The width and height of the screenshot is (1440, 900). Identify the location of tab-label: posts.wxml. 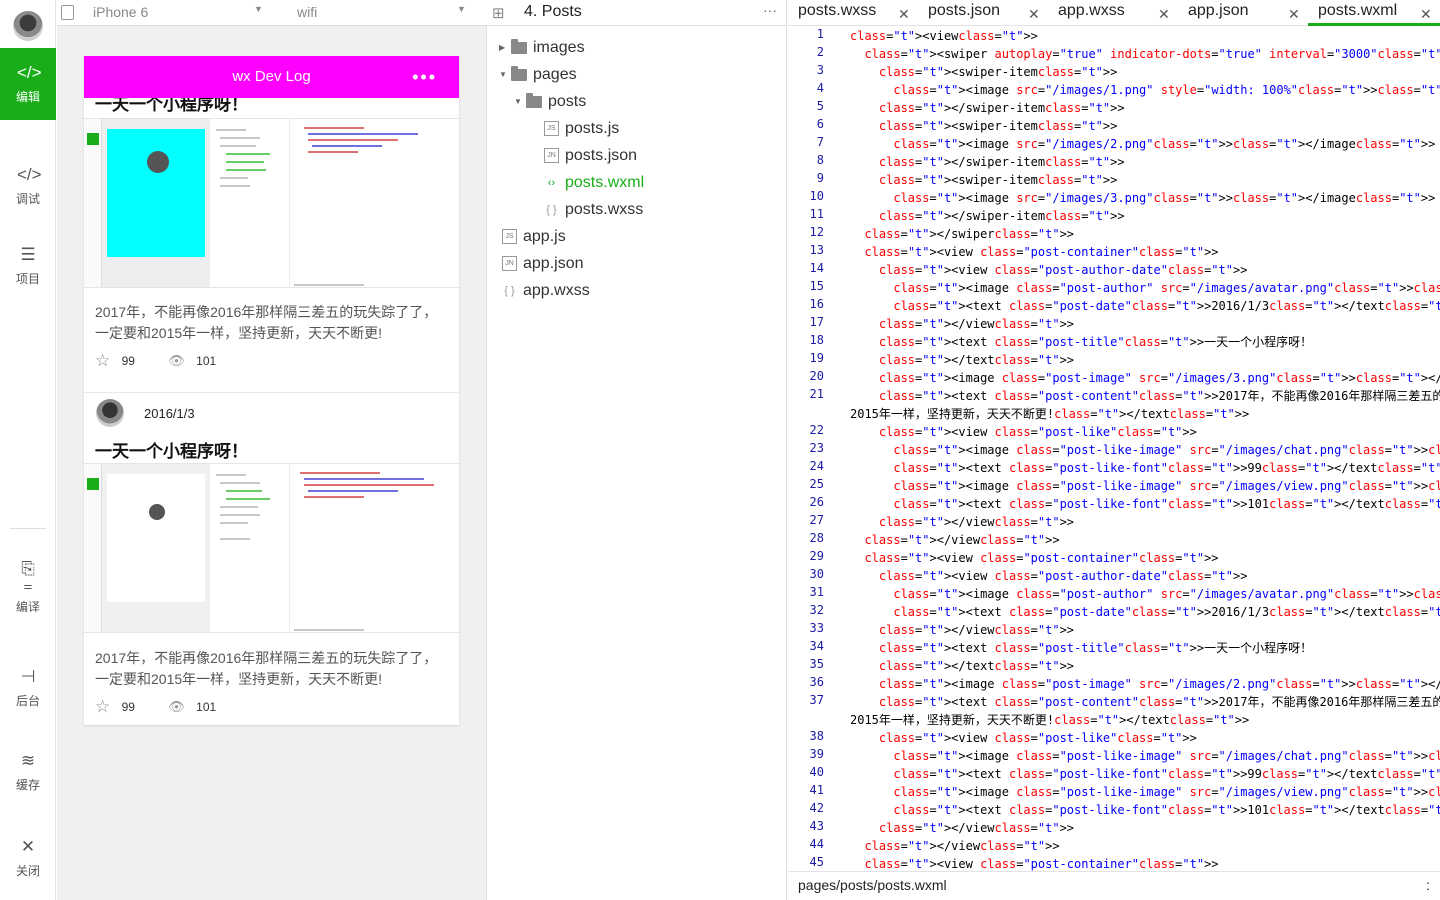
(1358, 10).